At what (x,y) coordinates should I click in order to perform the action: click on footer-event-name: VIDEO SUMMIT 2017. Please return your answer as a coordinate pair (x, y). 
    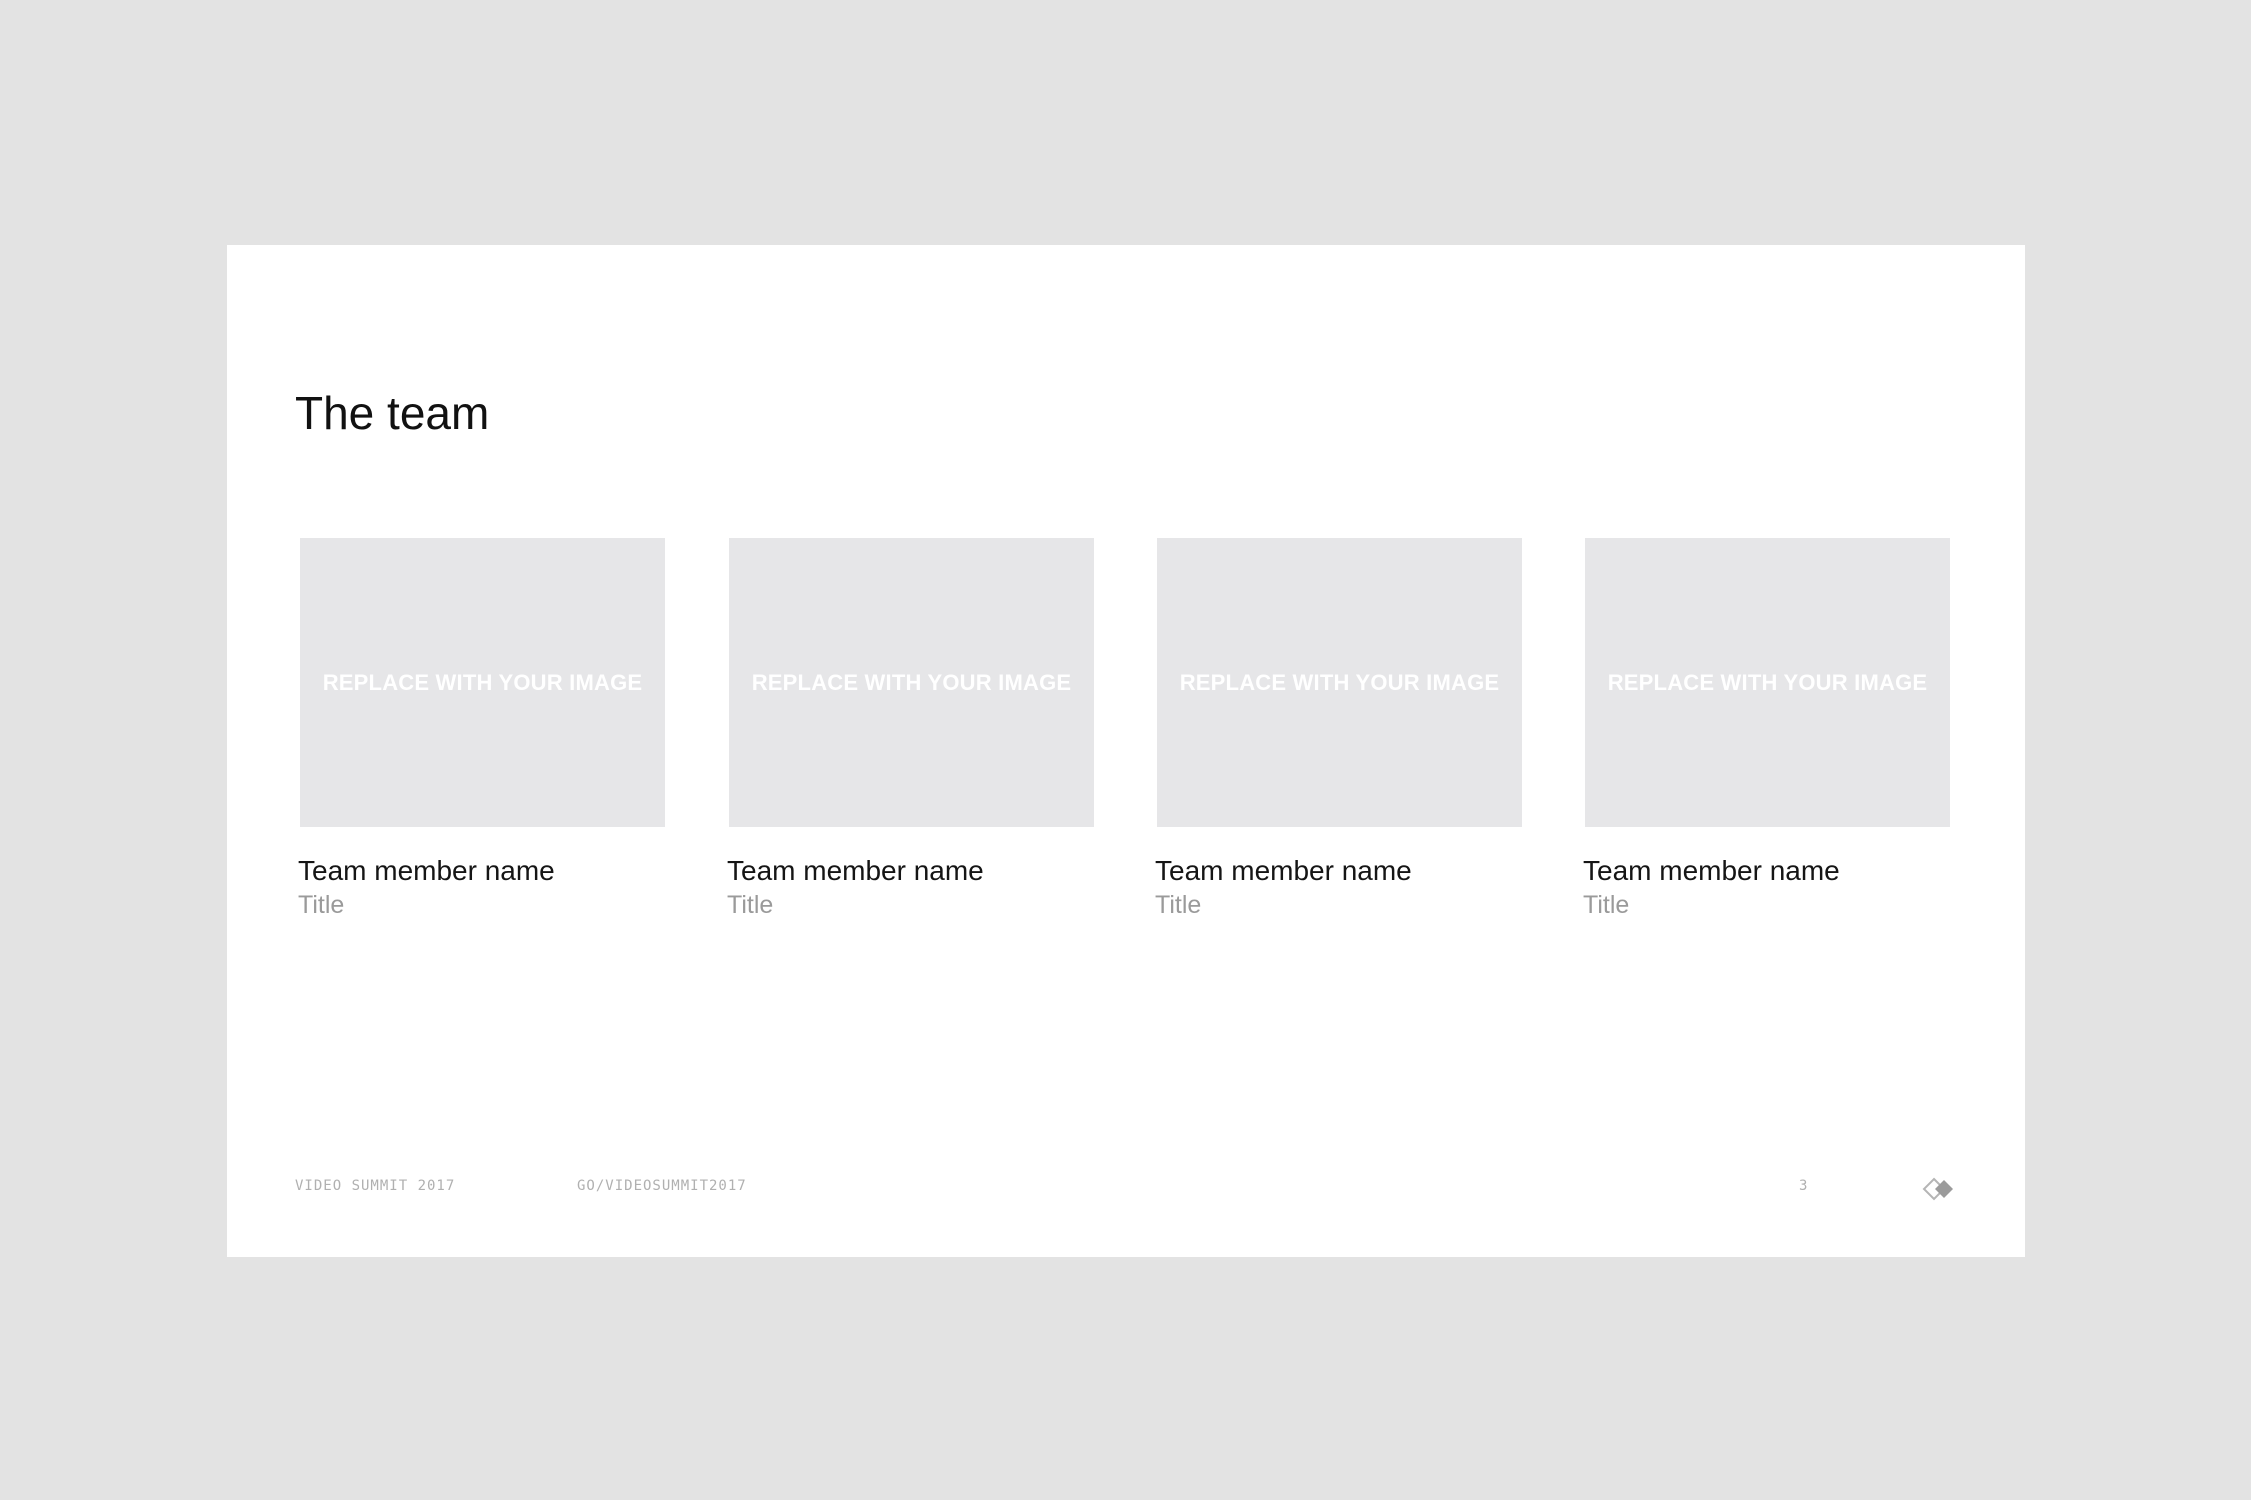
    Looking at the image, I should click on (375, 1186).